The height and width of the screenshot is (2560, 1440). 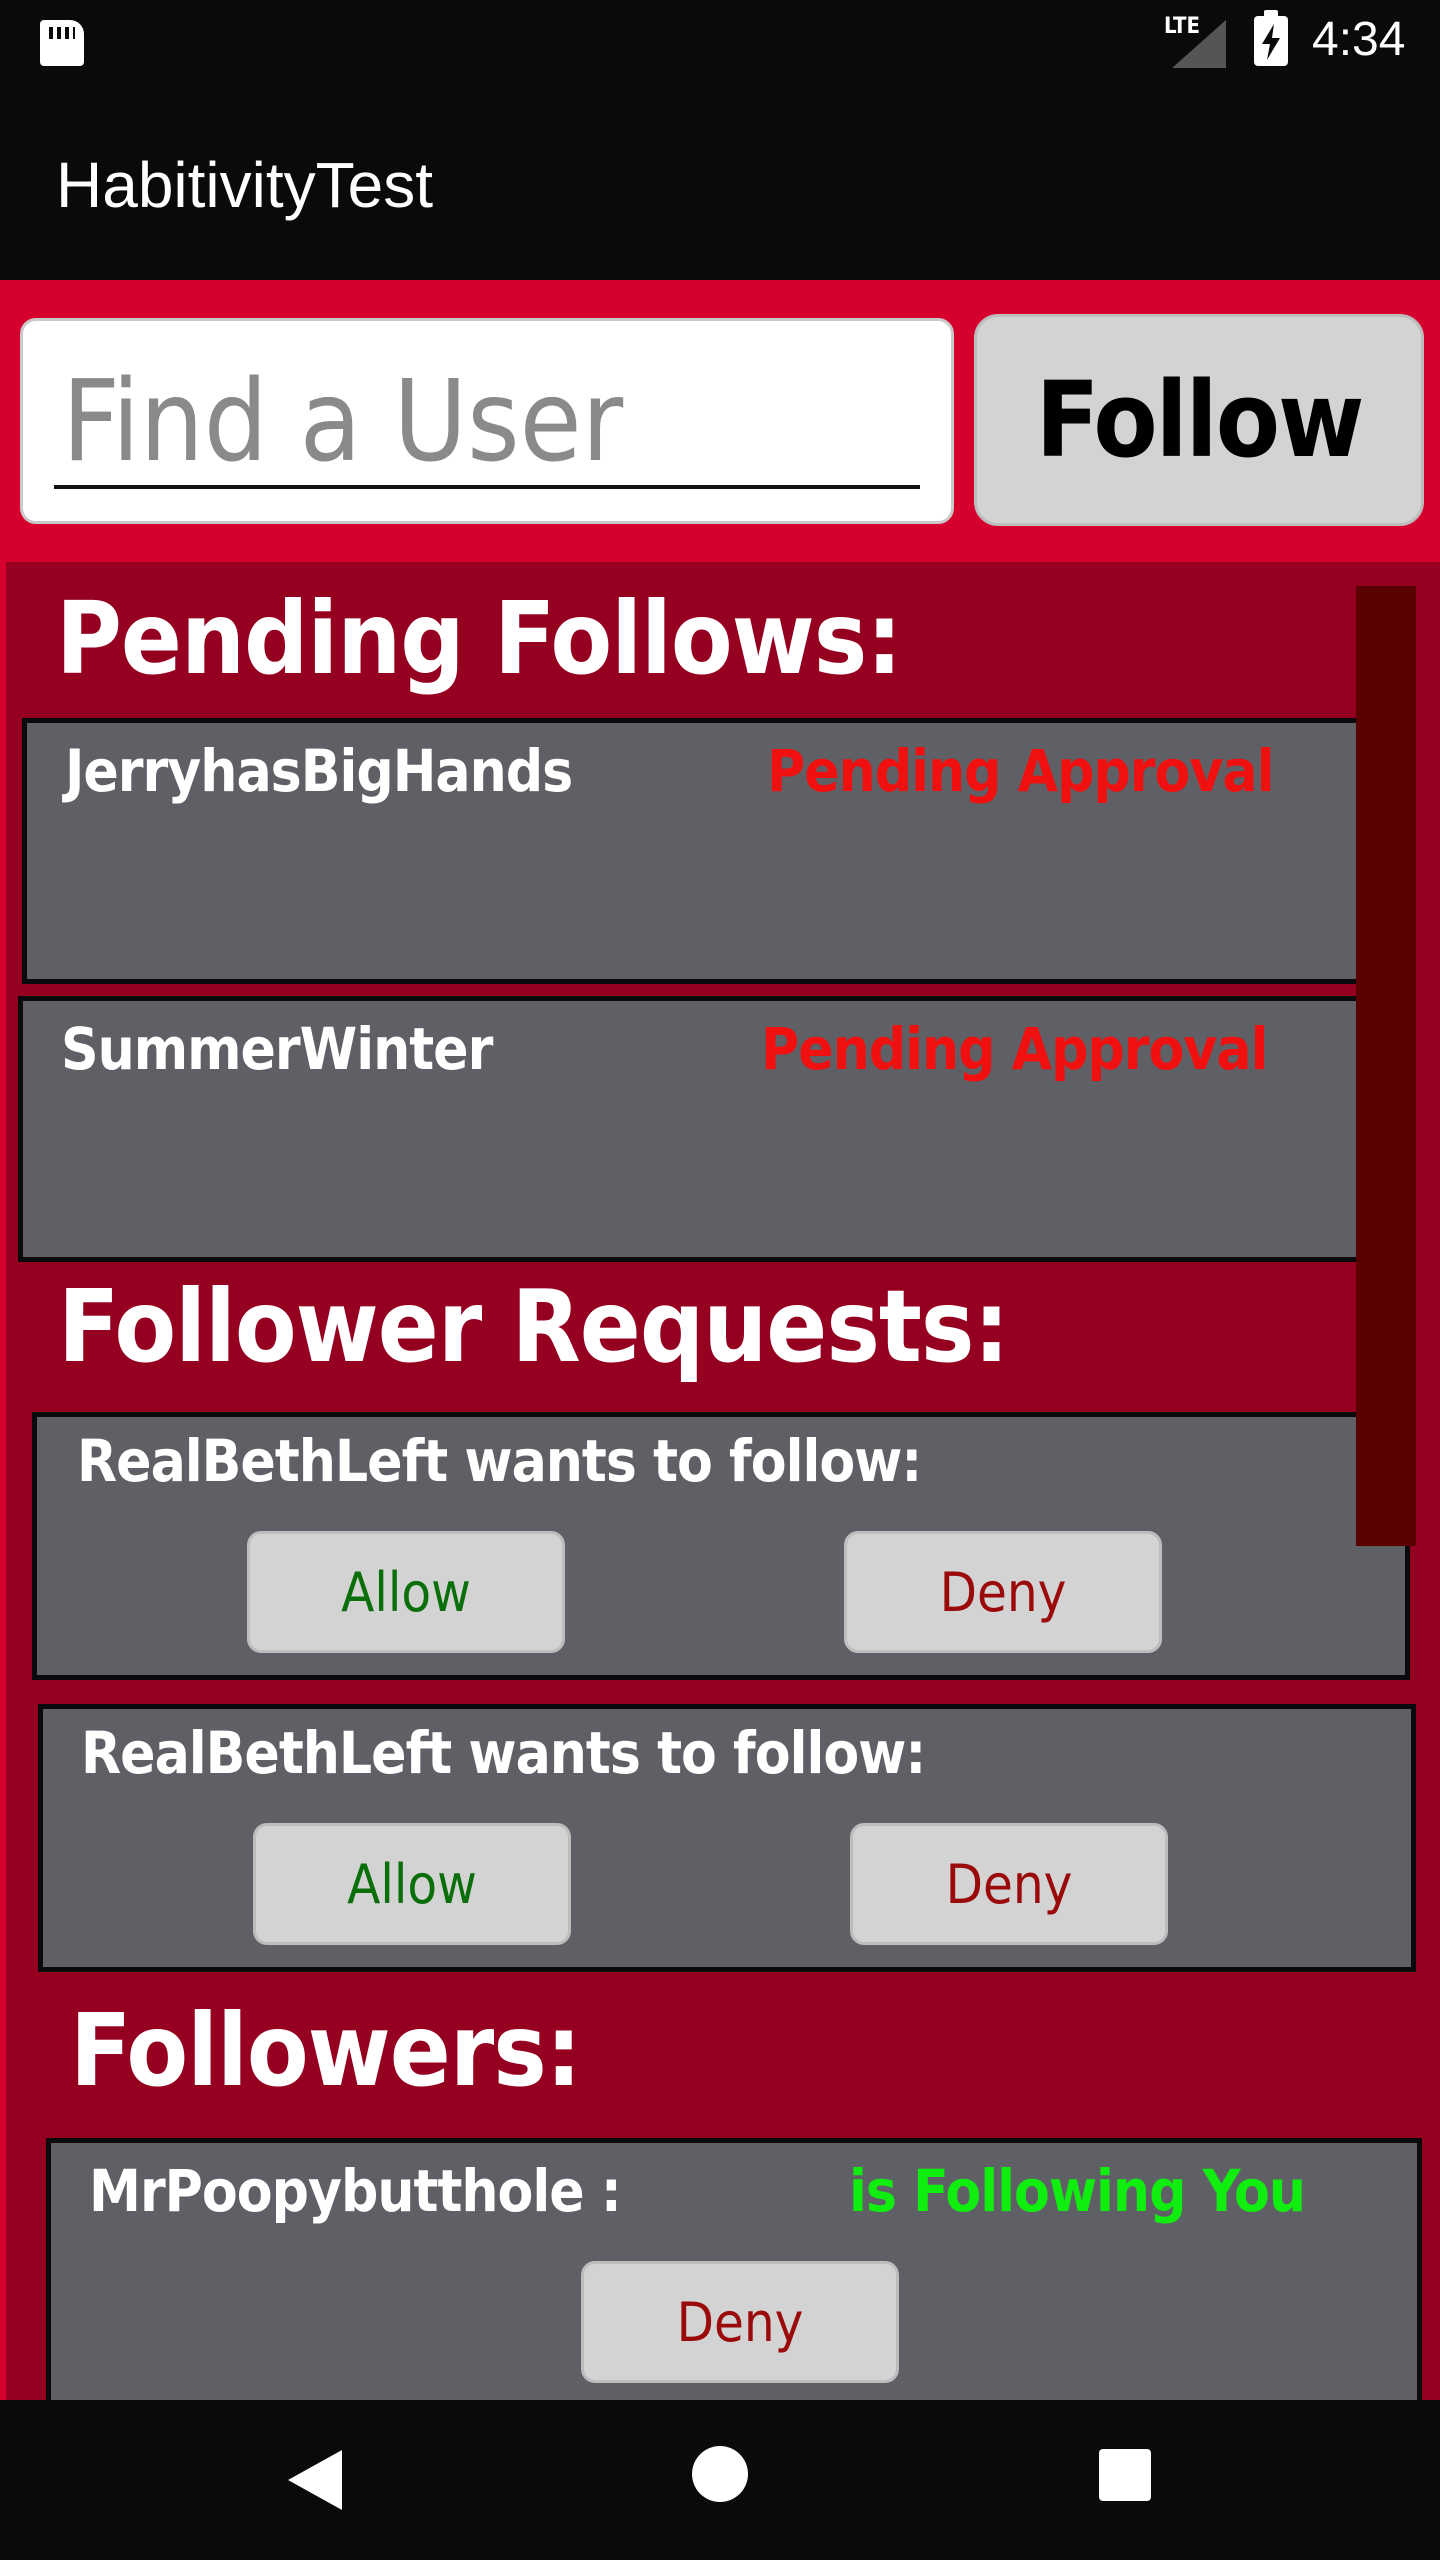 What do you see at coordinates (1386, 1066) in the screenshot?
I see `scrollbar` at bounding box center [1386, 1066].